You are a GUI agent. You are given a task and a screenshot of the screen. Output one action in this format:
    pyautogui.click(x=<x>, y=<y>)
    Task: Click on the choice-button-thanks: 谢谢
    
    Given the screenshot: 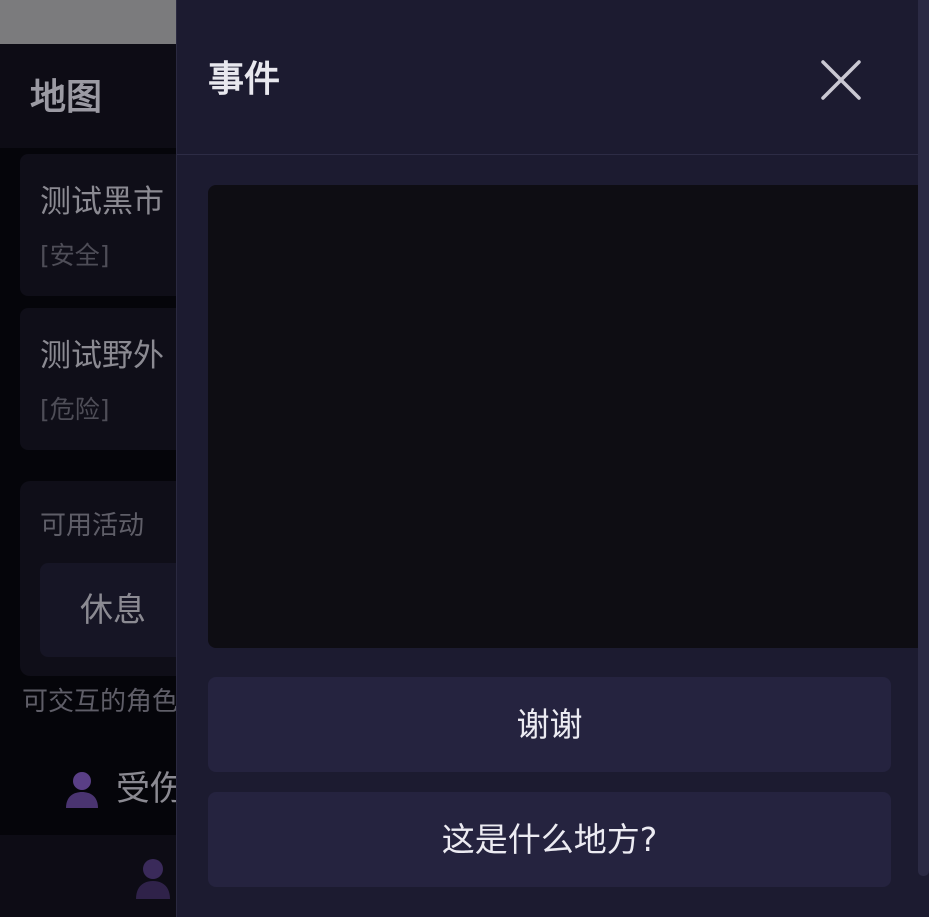 What is the action you would take?
    pyautogui.click(x=549, y=724)
    